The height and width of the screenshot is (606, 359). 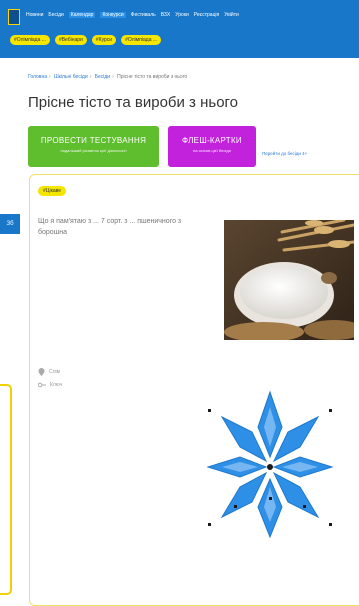 I want to click on meta-location: Слім, so click(x=49, y=372).